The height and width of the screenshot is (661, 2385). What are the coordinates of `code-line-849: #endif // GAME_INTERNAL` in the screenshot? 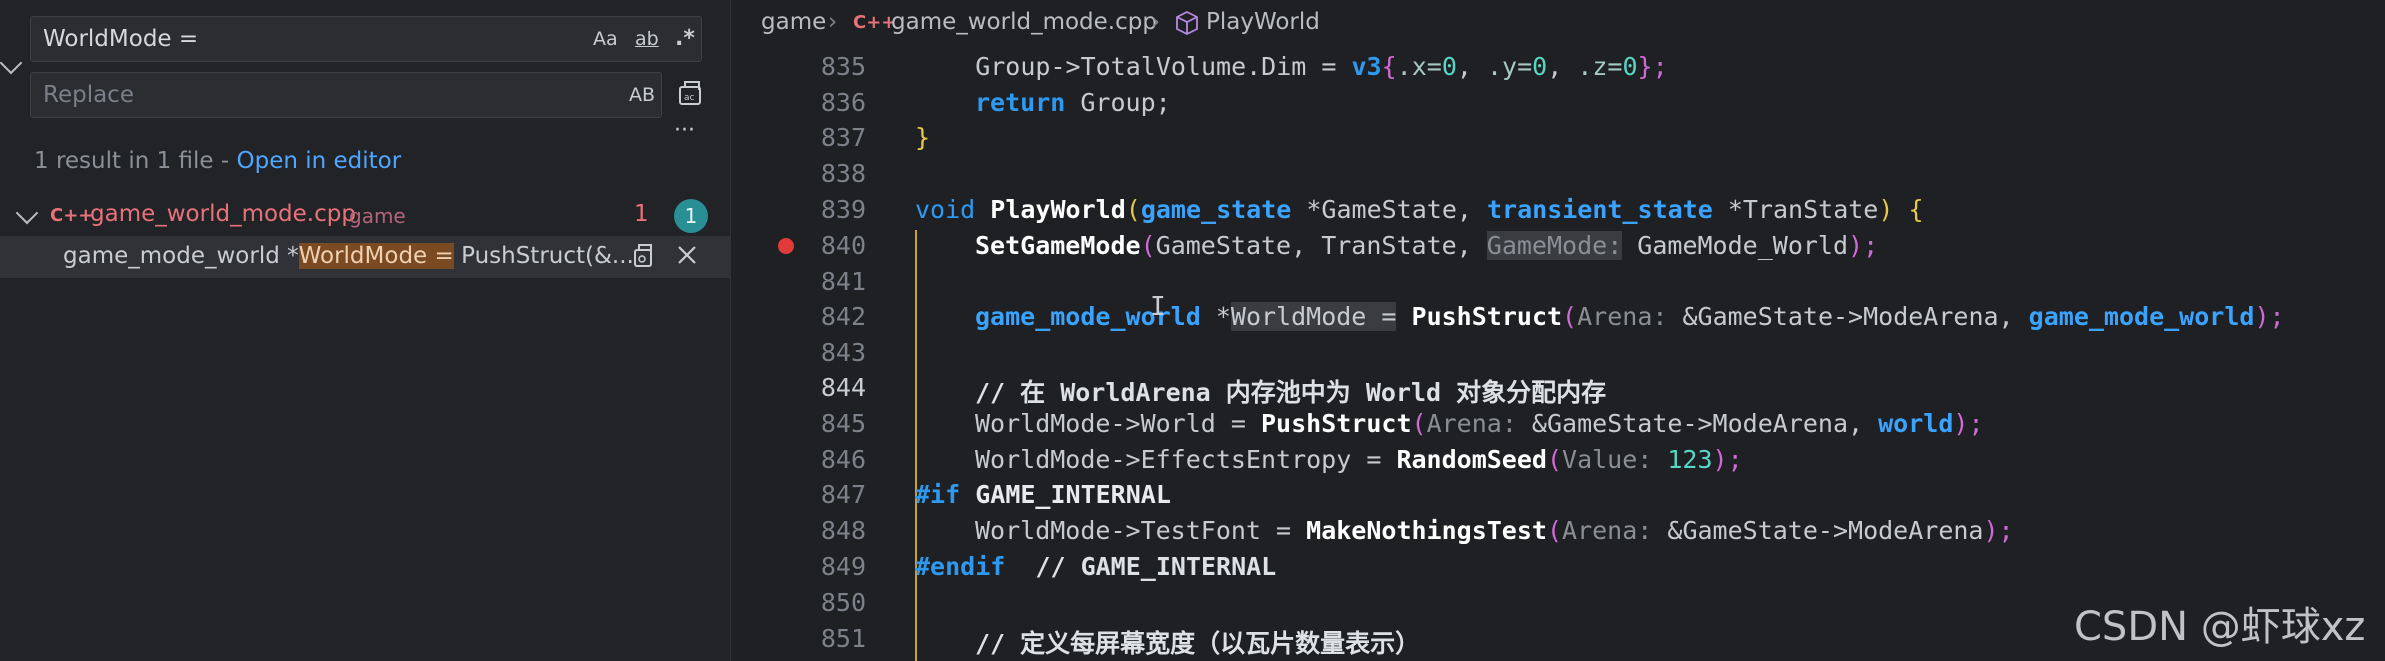 It's located at (1095, 566).